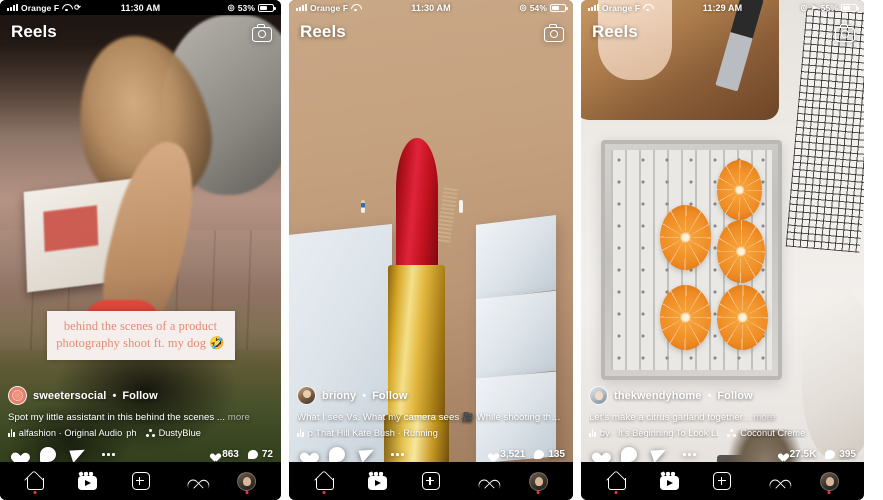 The image size is (883, 500). What do you see at coordinates (491, 454) in the screenshot?
I see `like-count-icon` at bounding box center [491, 454].